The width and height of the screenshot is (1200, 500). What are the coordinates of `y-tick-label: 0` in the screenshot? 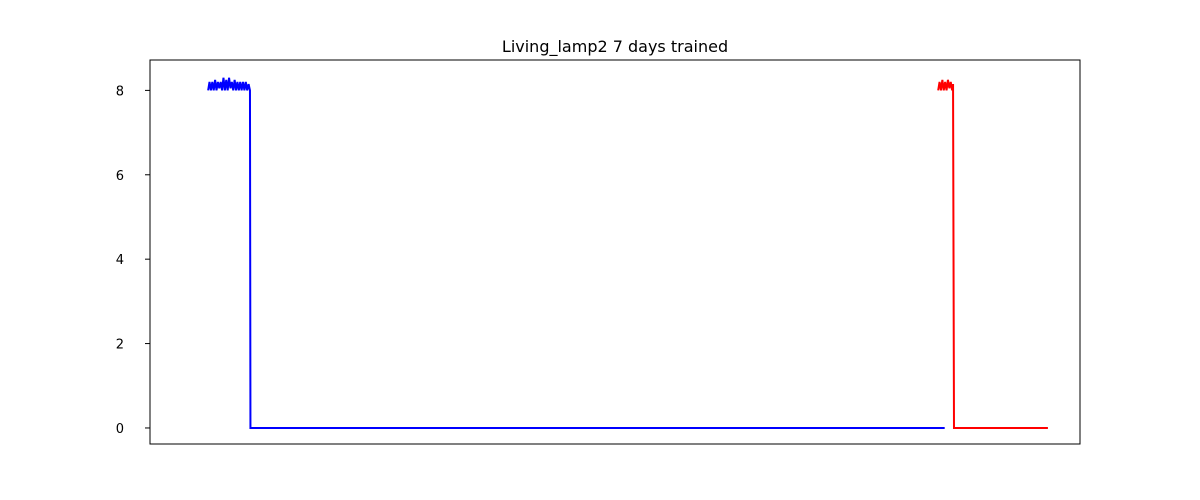 It's located at (120, 429).